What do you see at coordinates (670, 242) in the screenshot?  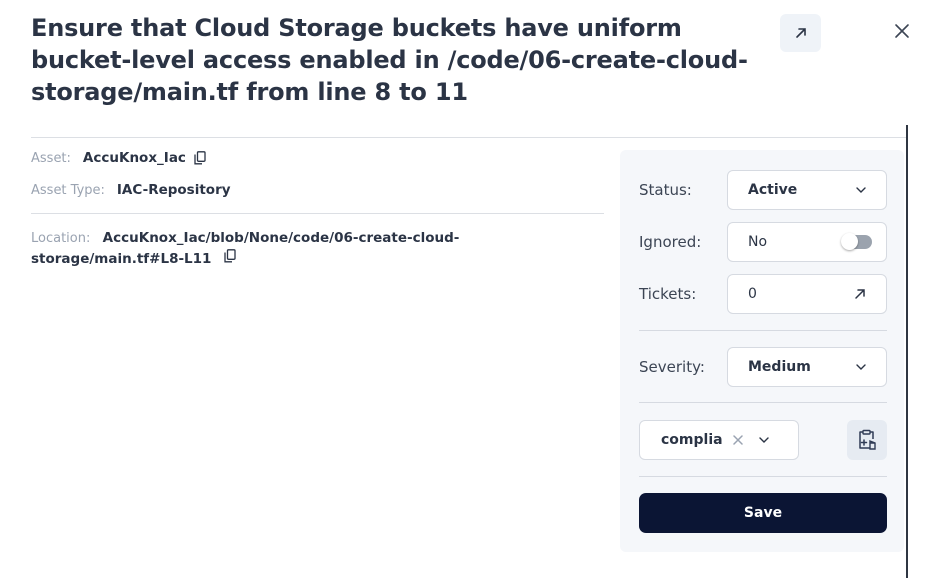 I see `ignored-label: Ignored:` at bounding box center [670, 242].